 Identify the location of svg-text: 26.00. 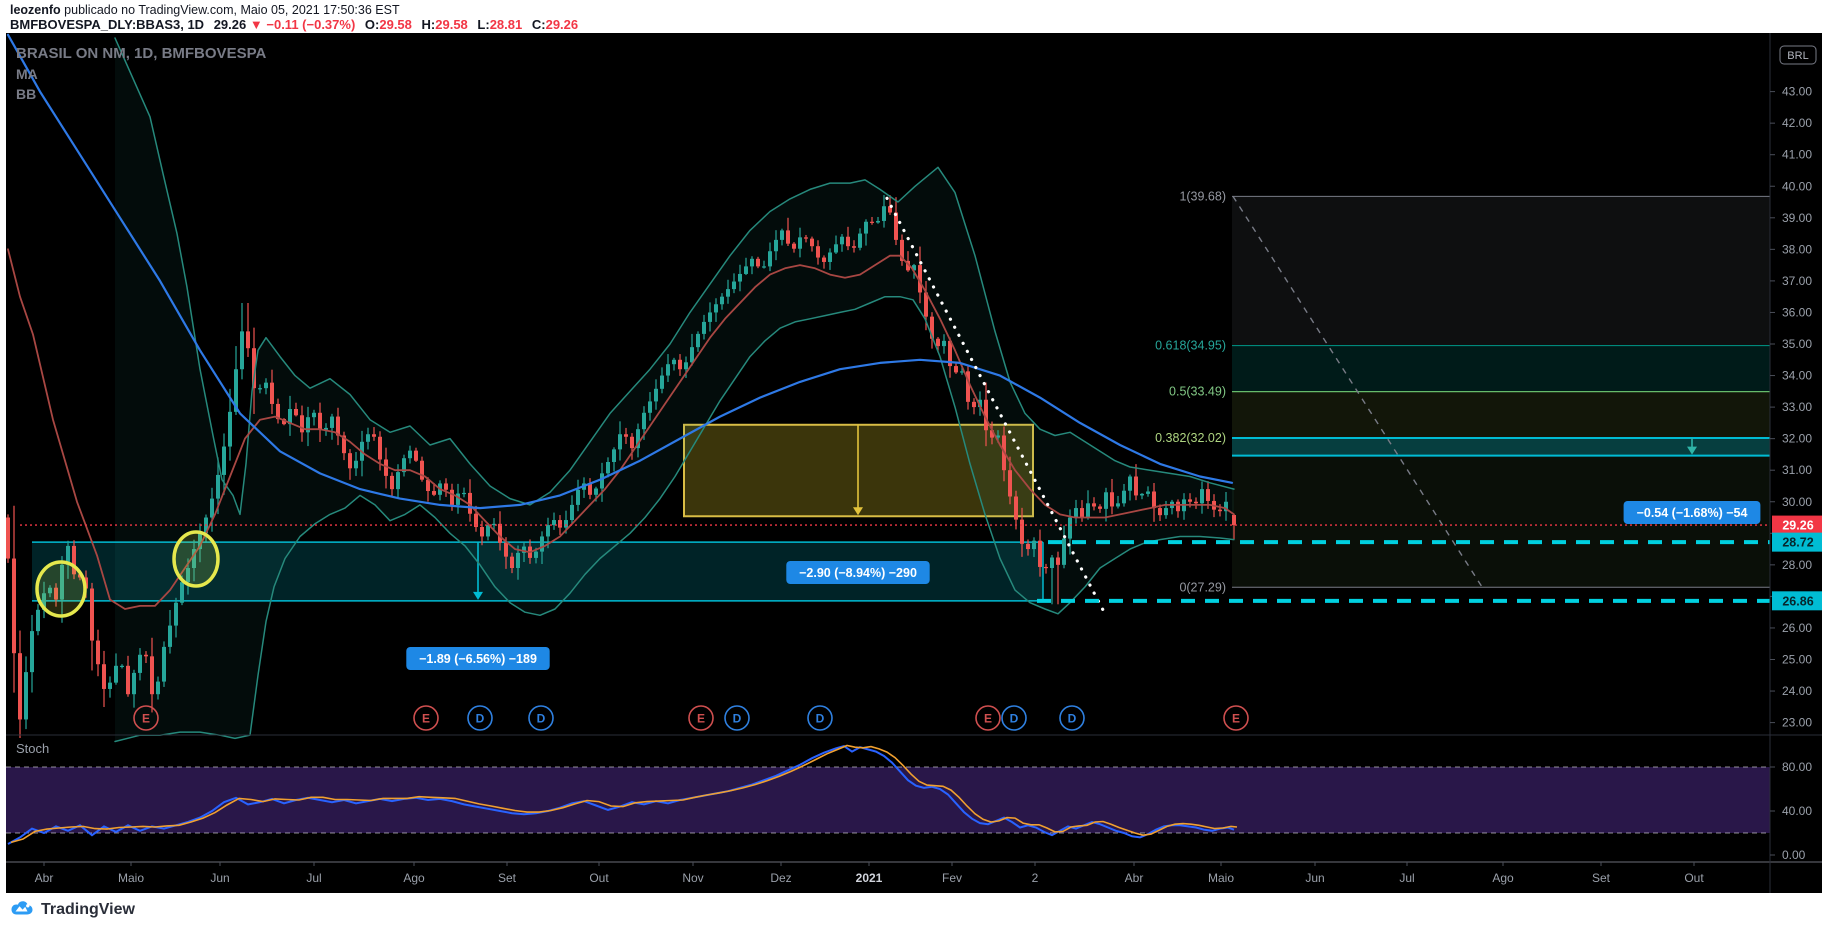
(1797, 628).